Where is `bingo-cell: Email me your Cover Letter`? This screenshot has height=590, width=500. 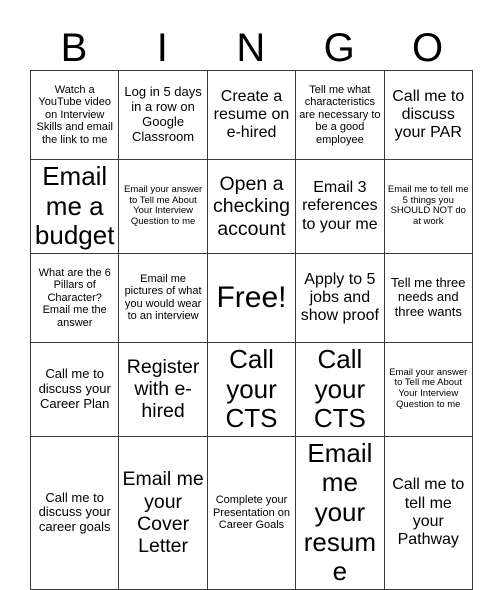
bingo-cell: Email me your Cover Letter is located at coordinates (163, 512).